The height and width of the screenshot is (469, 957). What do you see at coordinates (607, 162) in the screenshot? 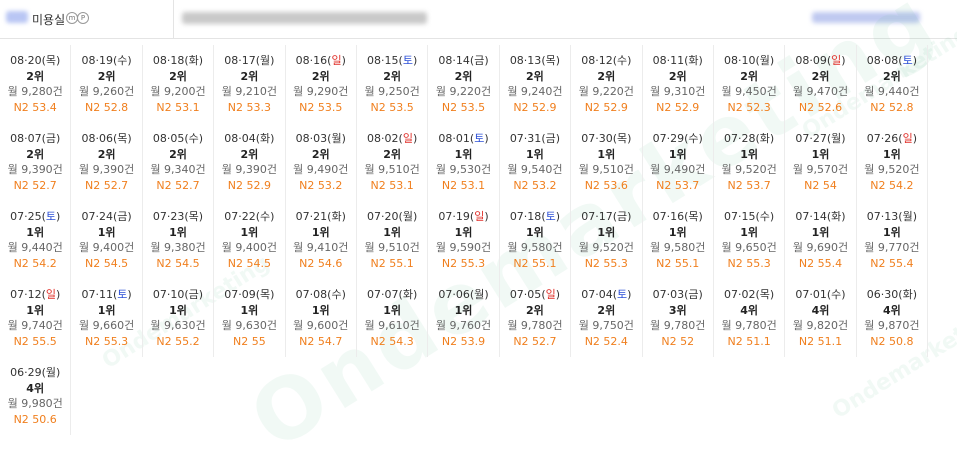
I see `history-cell: 07·30(목) 1위 월 9,510건 N2 53.6` at bounding box center [607, 162].